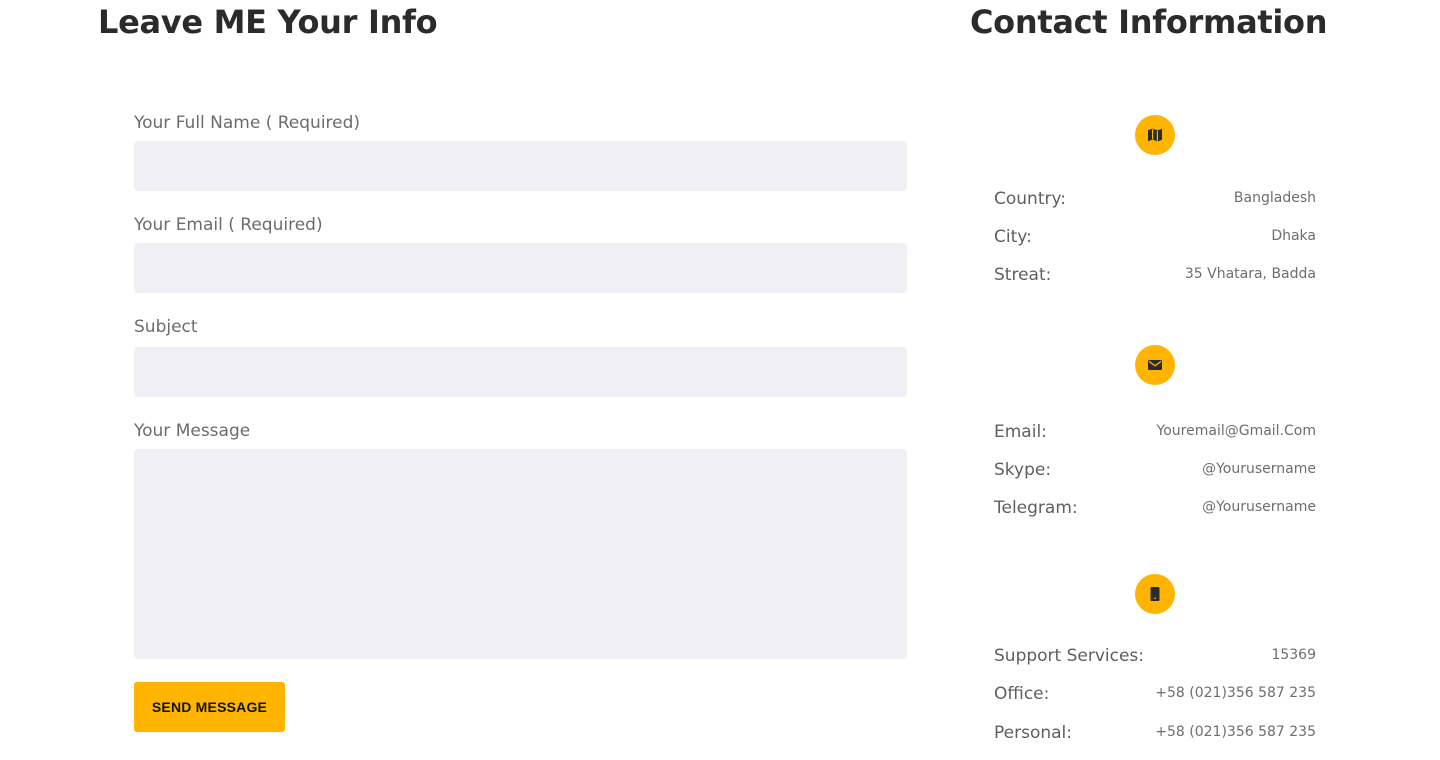 The width and height of the screenshot is (1440, 760). I want to click on subject-input, so click(520, 372).